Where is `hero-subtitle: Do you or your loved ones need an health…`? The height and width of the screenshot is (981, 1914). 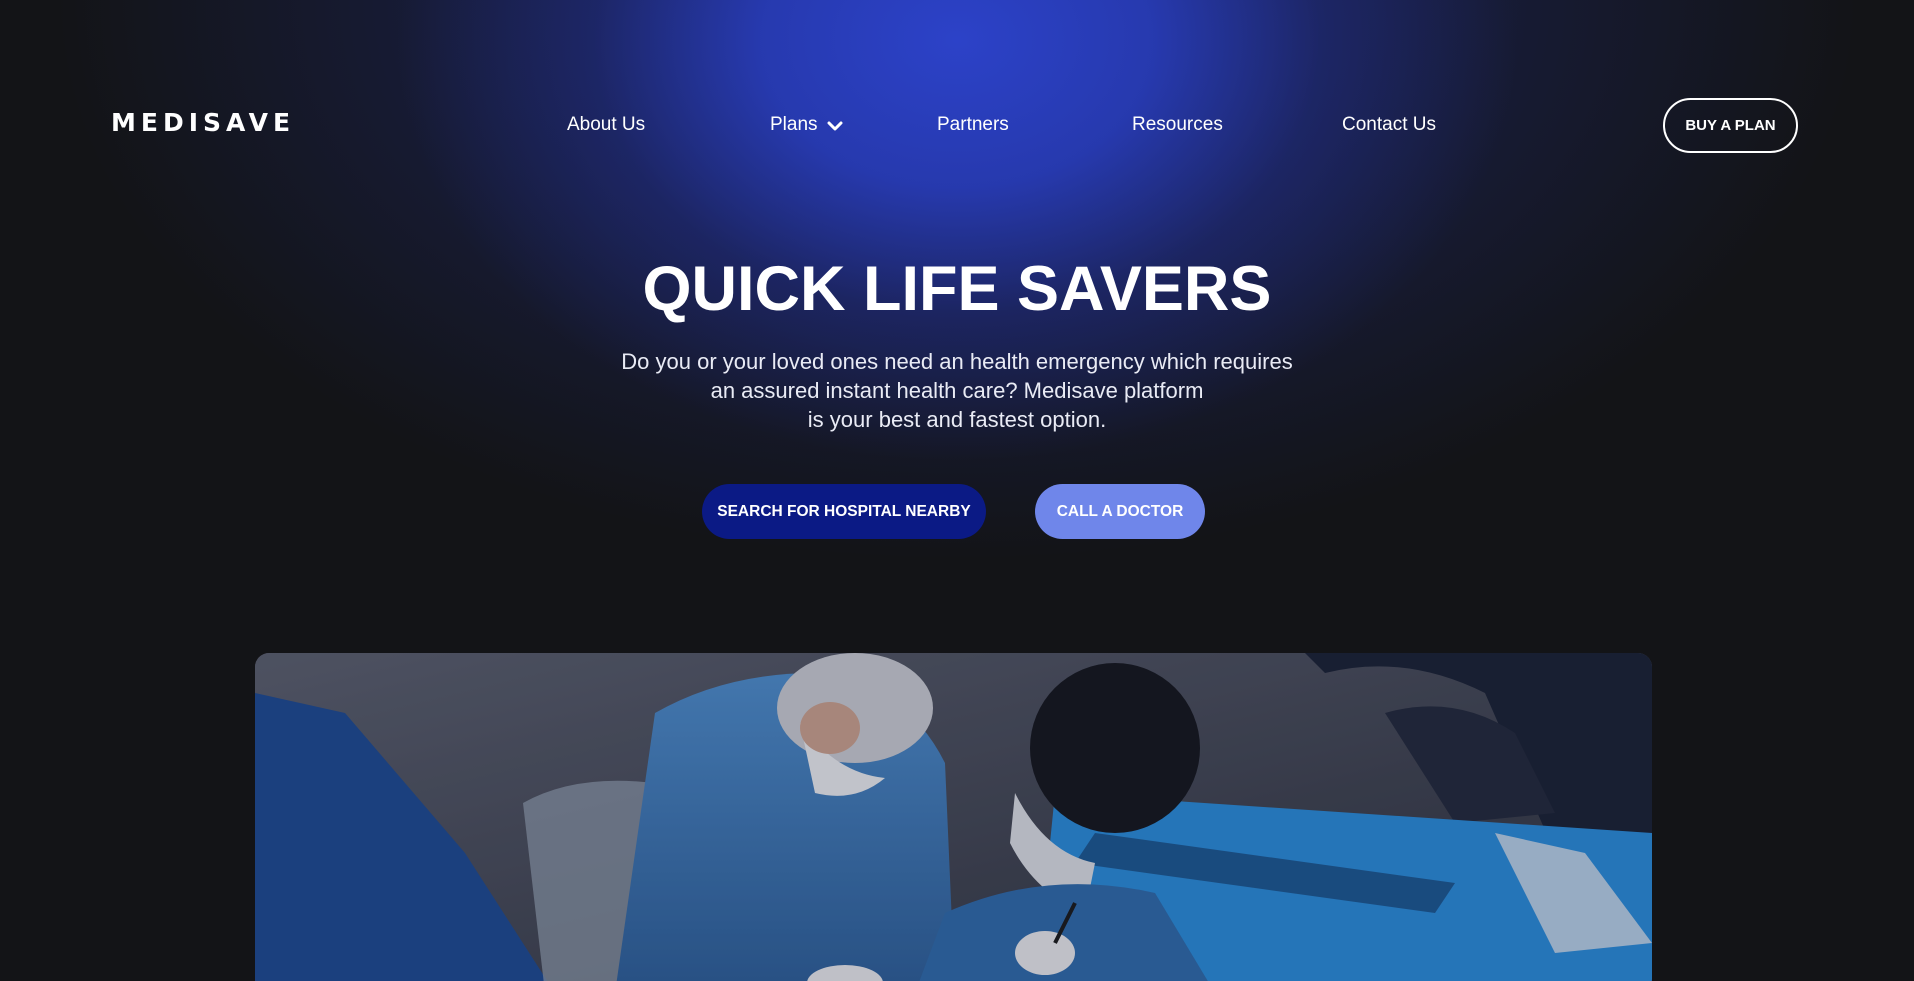
hero-subtitle: Do you or your loved ones need an health… is located at coordinates (957, 390).